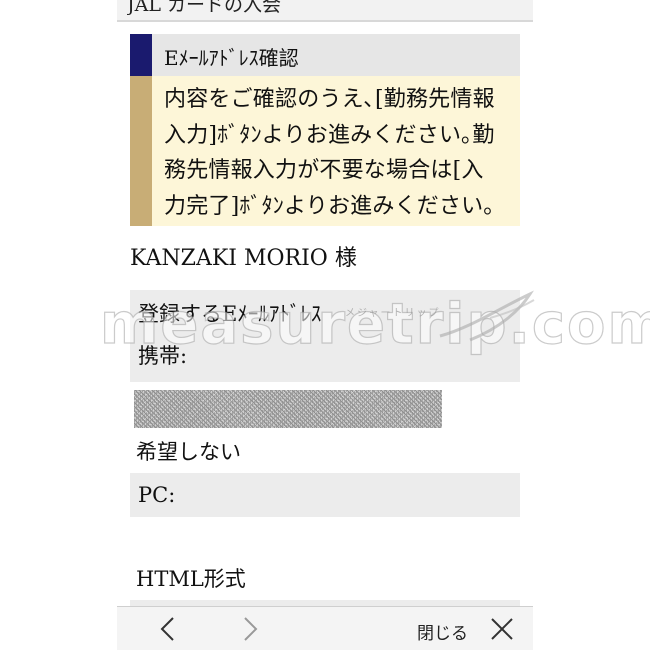  What do you see at coordinates (325, 336) in the screenshot?
I see `registered-email-block: 登録するEﾒｰﾙｱﾄﾞﾚｽ 携帯:` at bounding box center [325, 336].